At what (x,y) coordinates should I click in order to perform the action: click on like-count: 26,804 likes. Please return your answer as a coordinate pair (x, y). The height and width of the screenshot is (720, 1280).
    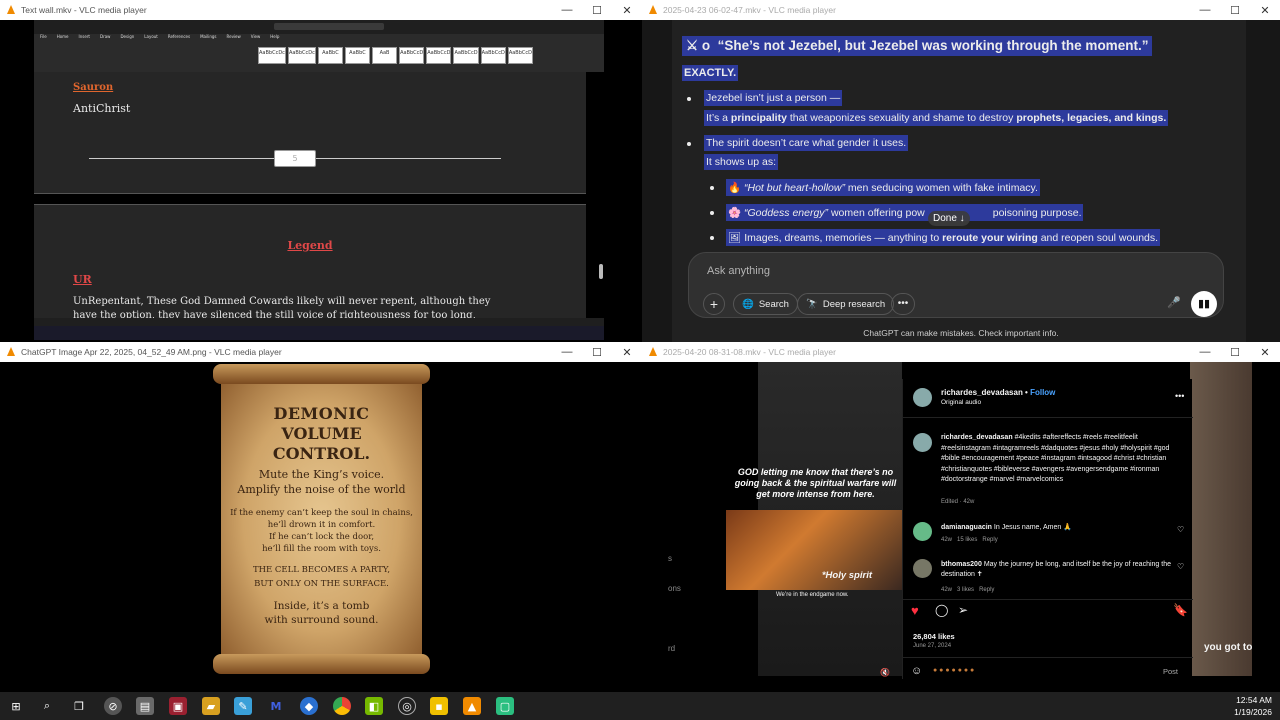
    Looking at the image, I should click on (934, 636).